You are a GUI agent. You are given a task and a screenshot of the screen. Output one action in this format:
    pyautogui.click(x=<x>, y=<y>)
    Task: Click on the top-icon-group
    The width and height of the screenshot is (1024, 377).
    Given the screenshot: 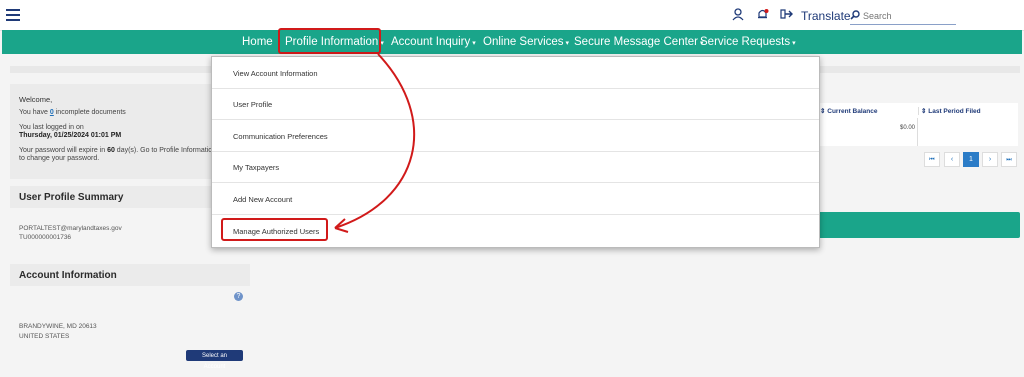 What is the action you would take?
    pyautogui.click(x=767, y=15)
    